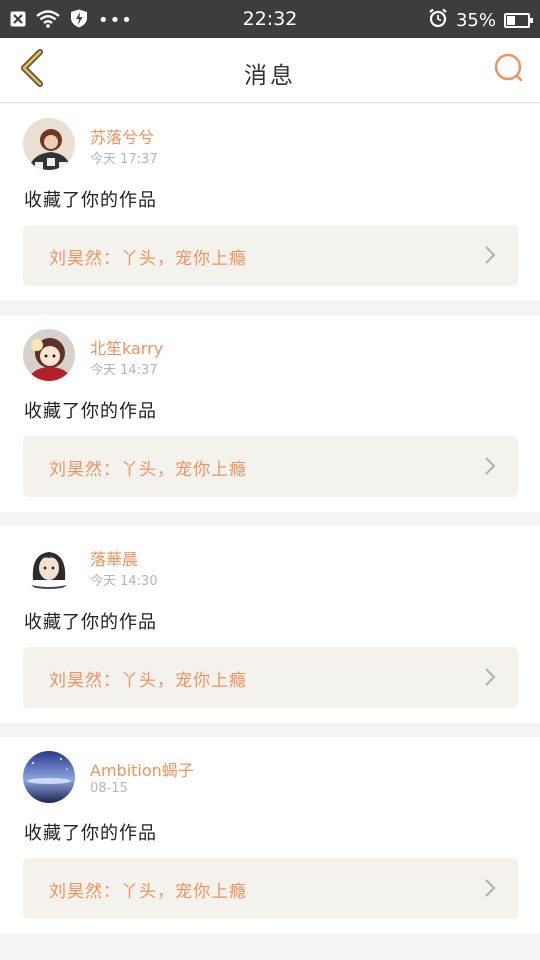 This screenshot has width=540, height=960. I want to click on status-bar: ••• 22:32 35%, so click(270, 19).